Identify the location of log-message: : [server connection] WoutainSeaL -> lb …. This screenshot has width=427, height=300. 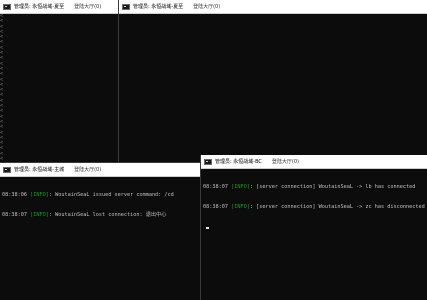
(332, 187).